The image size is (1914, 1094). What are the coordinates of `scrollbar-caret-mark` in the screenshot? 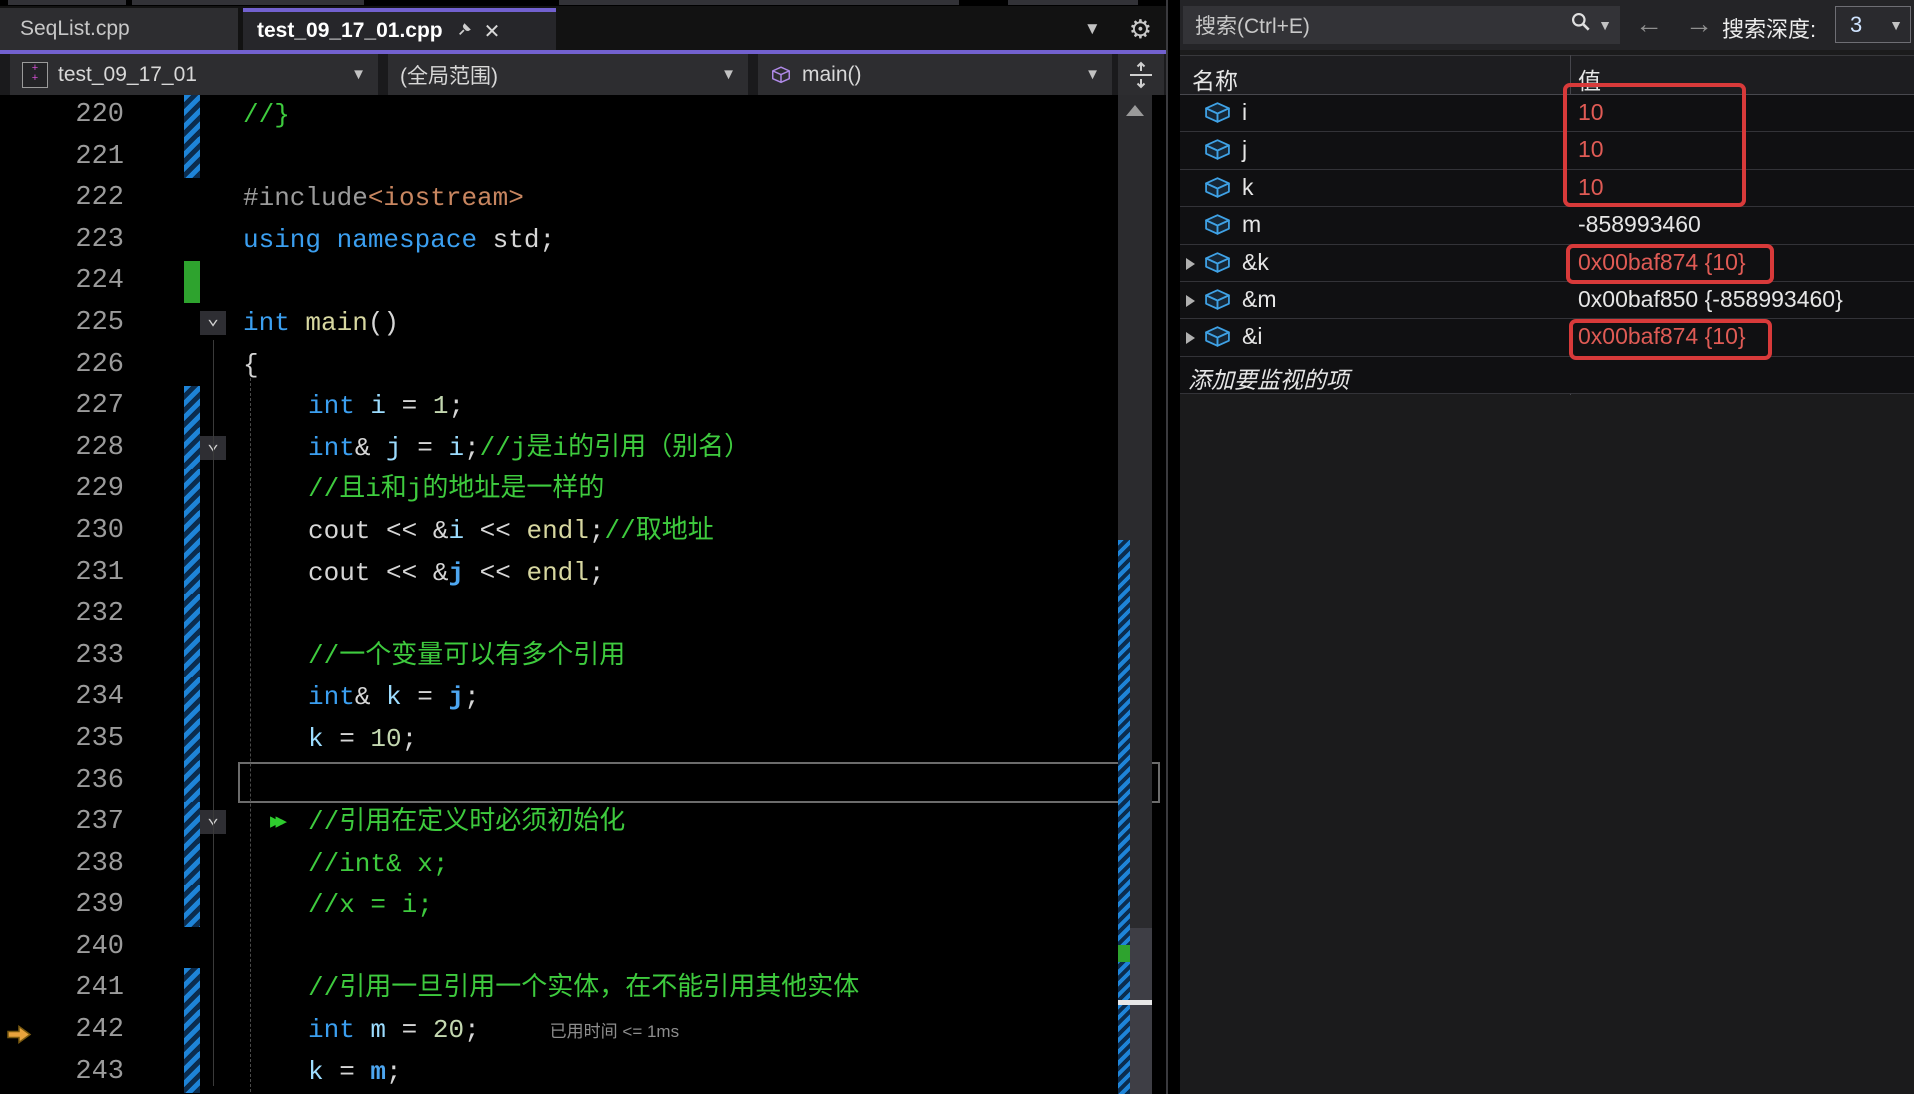 It's located at (1135, 1002).